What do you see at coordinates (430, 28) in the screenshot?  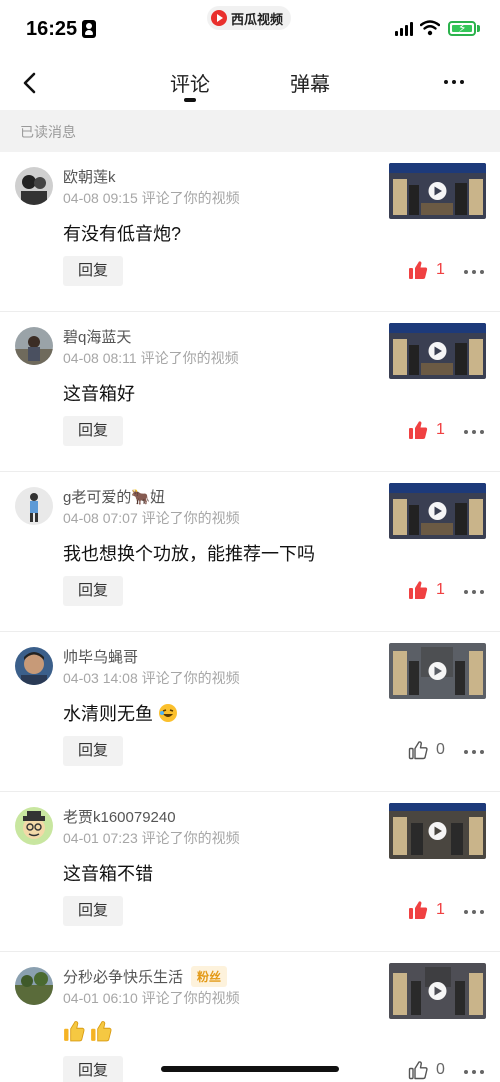 I see `wifi-icon` at bounding box center [430, 28].